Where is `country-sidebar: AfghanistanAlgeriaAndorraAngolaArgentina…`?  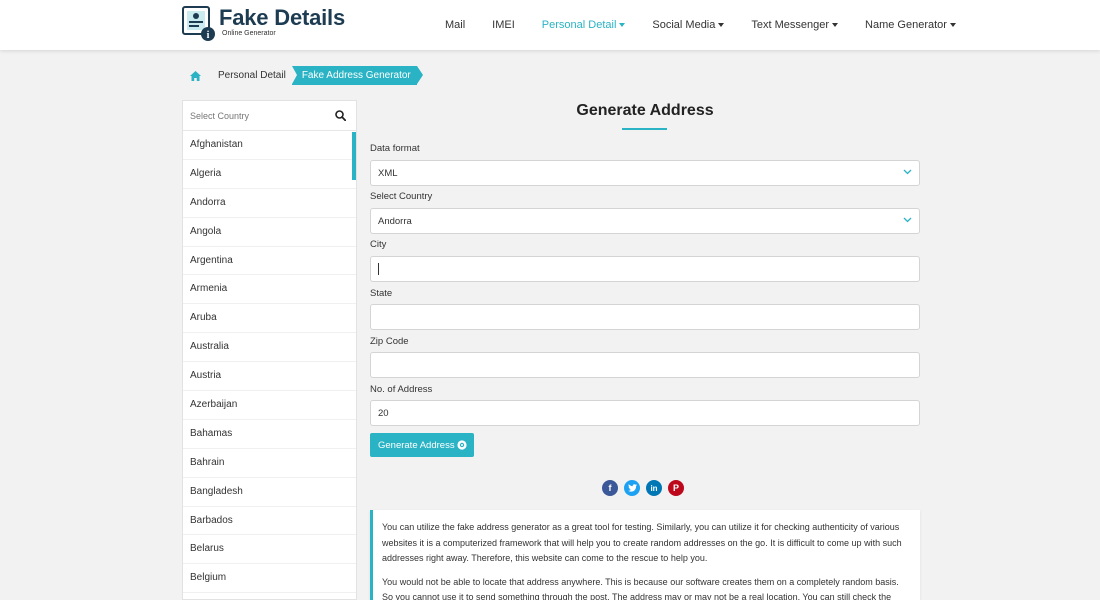
country-sidebar: AfghanistanAlgeriaAndorraAngolaArgentina… is located at coordinates (269, 350).